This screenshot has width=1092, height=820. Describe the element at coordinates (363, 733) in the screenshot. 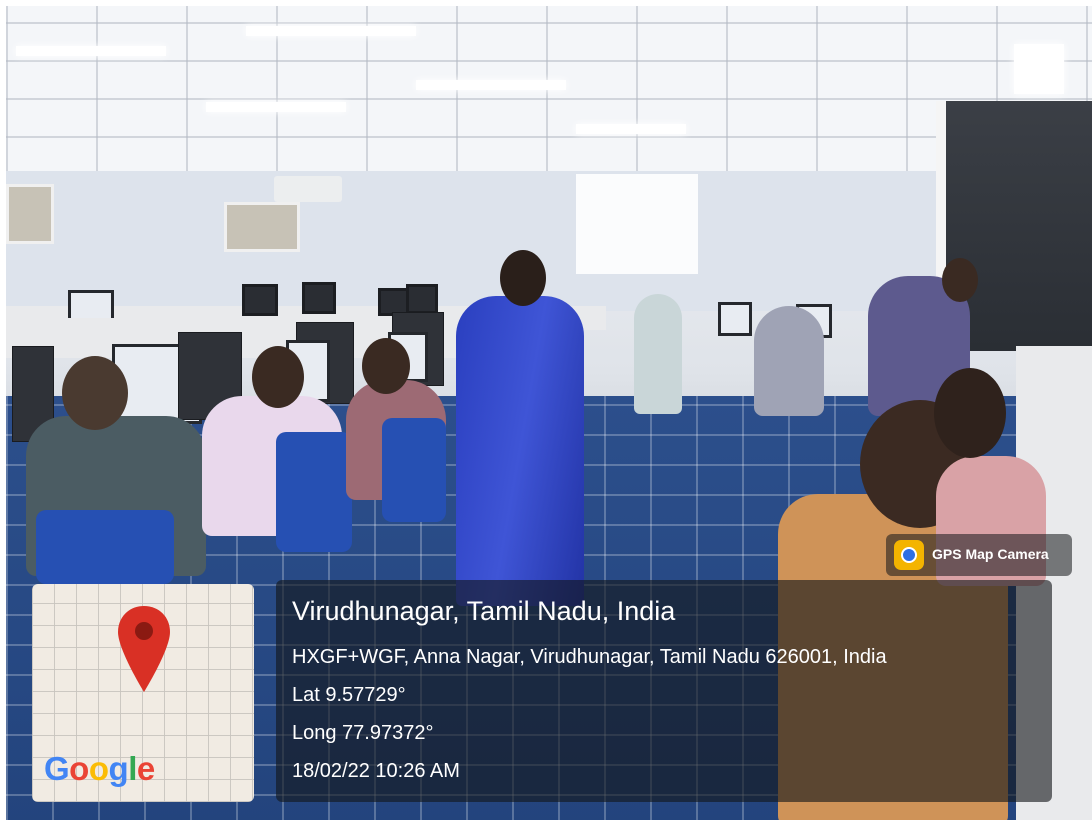

I see `longitude-text: Long 77.97372°` at that location.